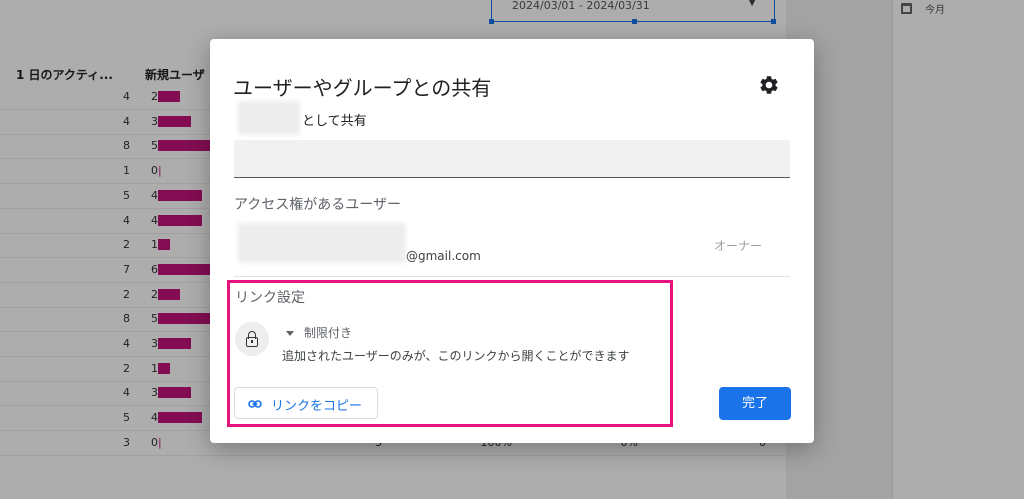 This screenshot has width=1024, height=499. Describe the element at coordinates (318, 205) in the screenshot. I see `access-heading: アクセス権があるユーザー` at that location.